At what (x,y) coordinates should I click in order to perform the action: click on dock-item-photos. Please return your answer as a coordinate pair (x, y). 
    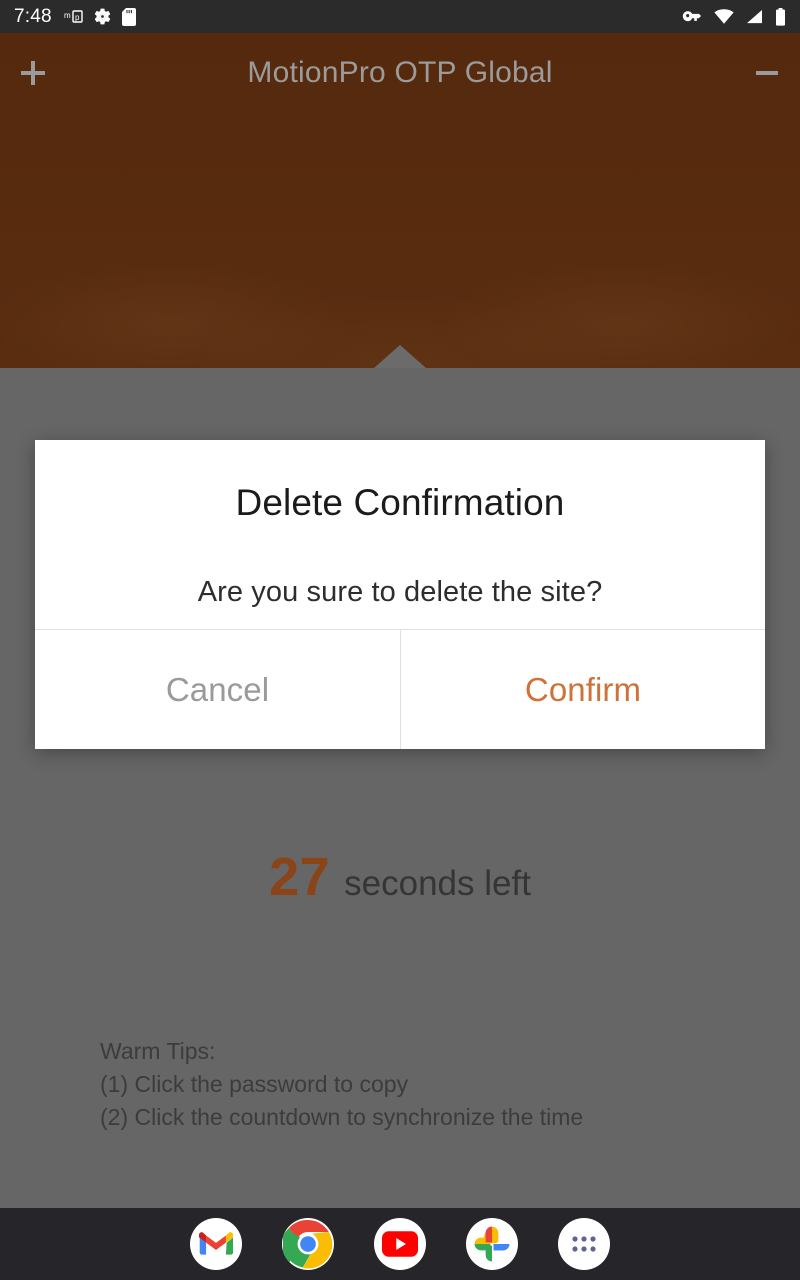
    Looking at the image, I should click on (492, 1244).